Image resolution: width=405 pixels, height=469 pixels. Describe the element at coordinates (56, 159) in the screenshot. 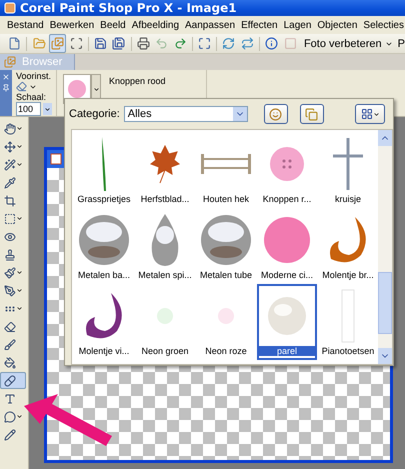

I see `image-icon` at that location.